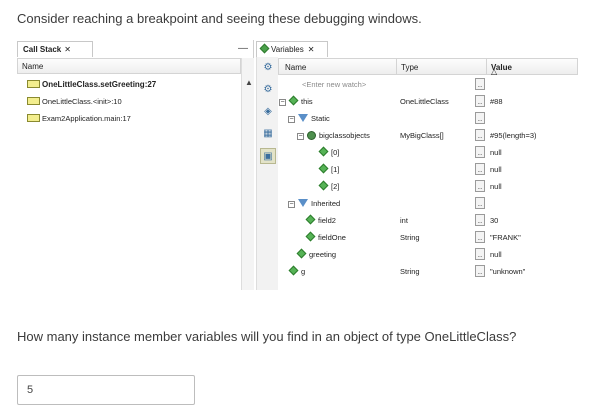 The image size is (590, 415). Describe the element at coordinates (428, 152) in the screenshot. I see `variable-row: [0] ... null` at that location.